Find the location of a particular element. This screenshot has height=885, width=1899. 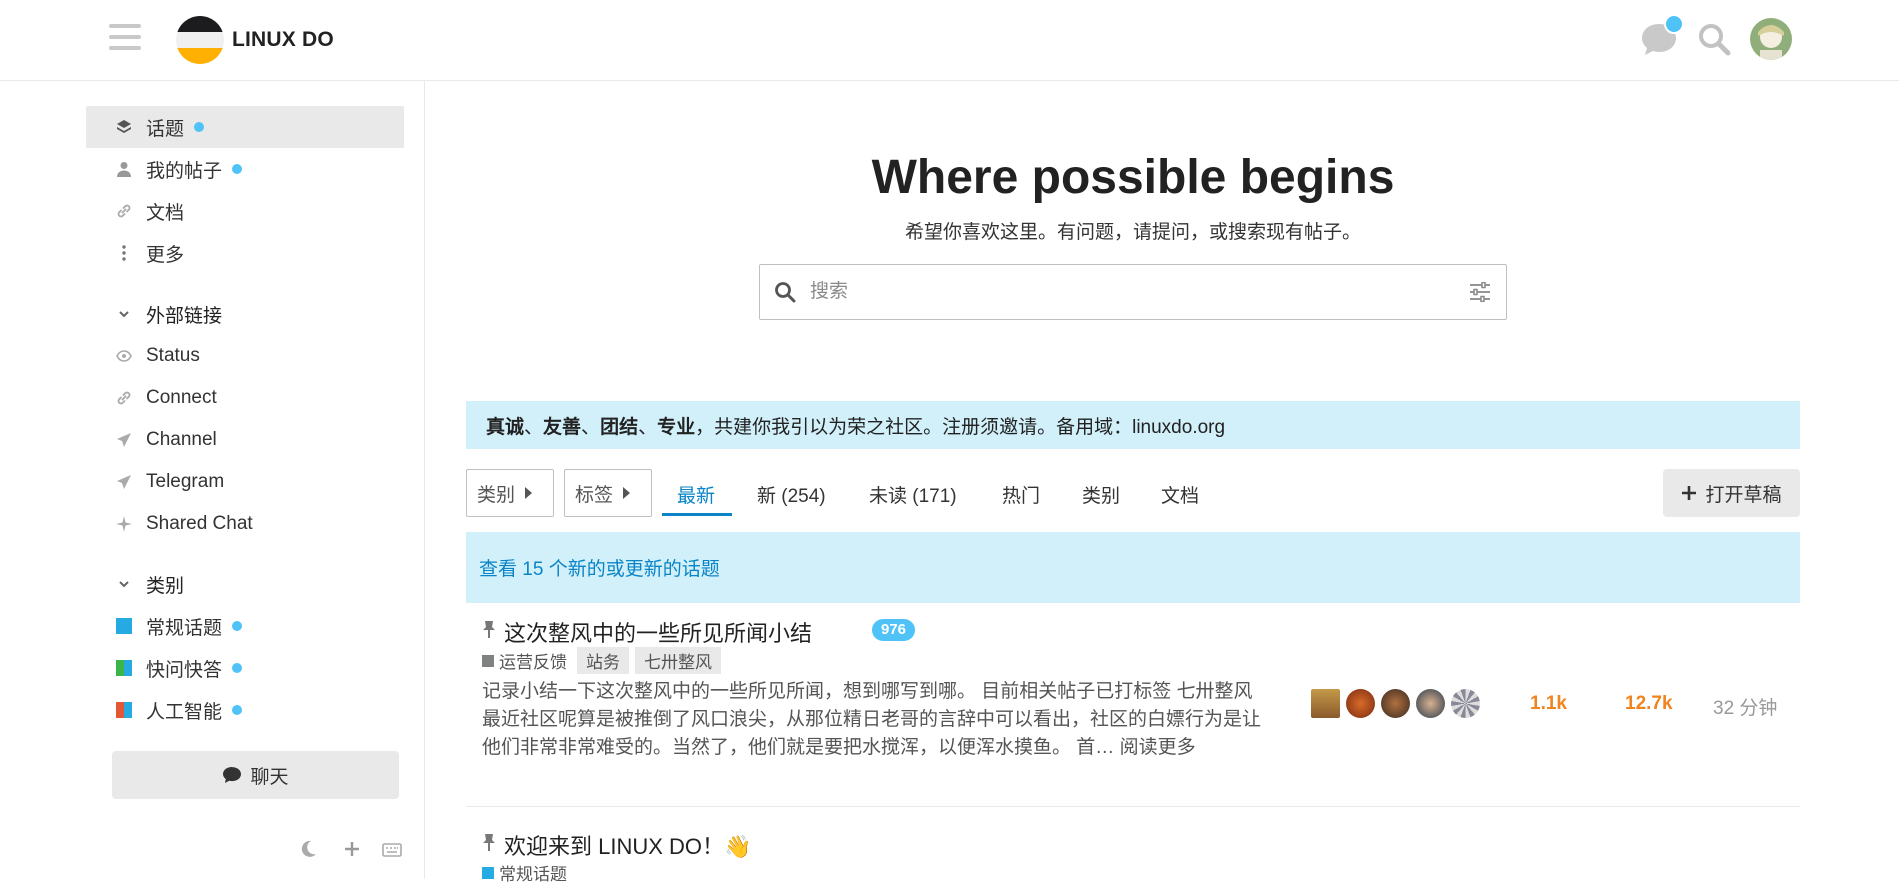

tag-dropdown-label: 标签 is located at coordinates (594, 495).